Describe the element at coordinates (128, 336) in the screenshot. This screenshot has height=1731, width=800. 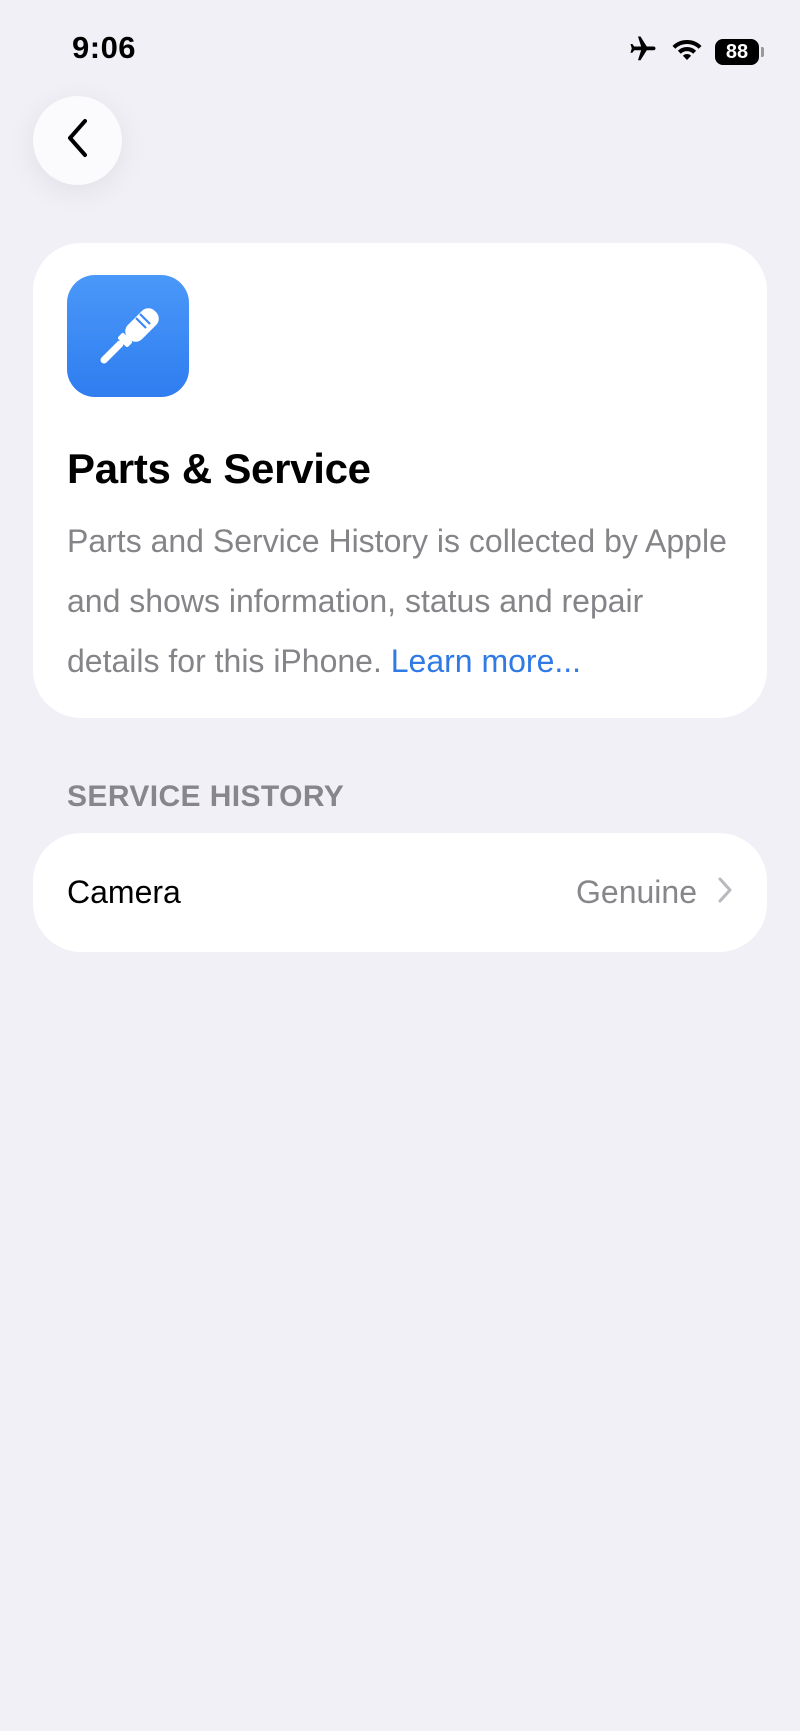
I see `screwdriver-icon` at that location.